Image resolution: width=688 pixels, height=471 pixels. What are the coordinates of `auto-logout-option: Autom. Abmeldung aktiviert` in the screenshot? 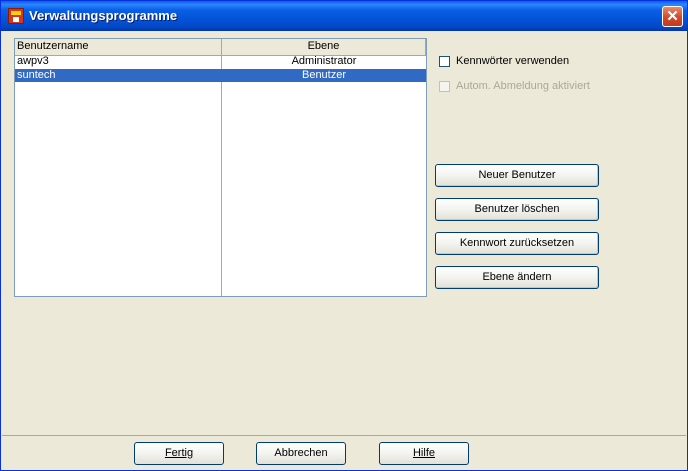 It's located at (514, 86).